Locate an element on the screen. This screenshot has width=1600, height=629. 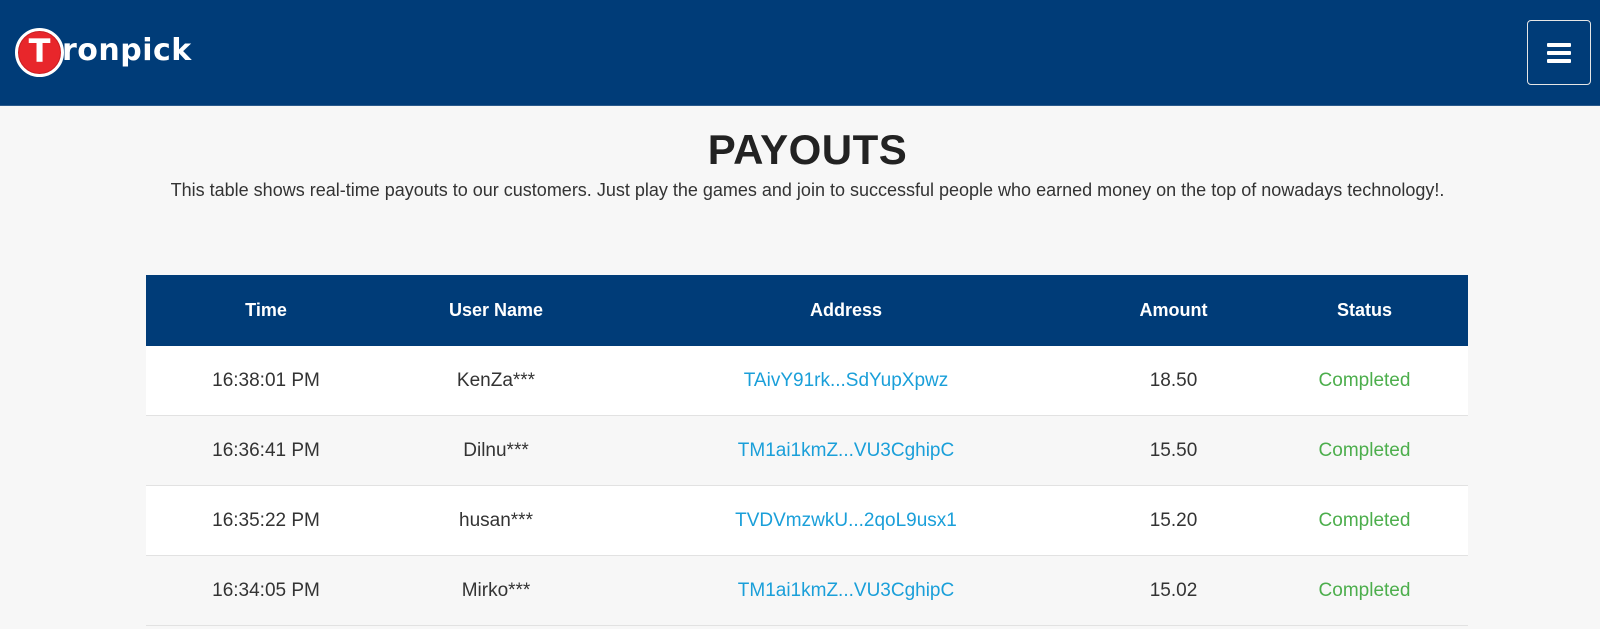
cell-address-link: TAivY91rk...SdYupXpwz is located at coordinates (846, 381).